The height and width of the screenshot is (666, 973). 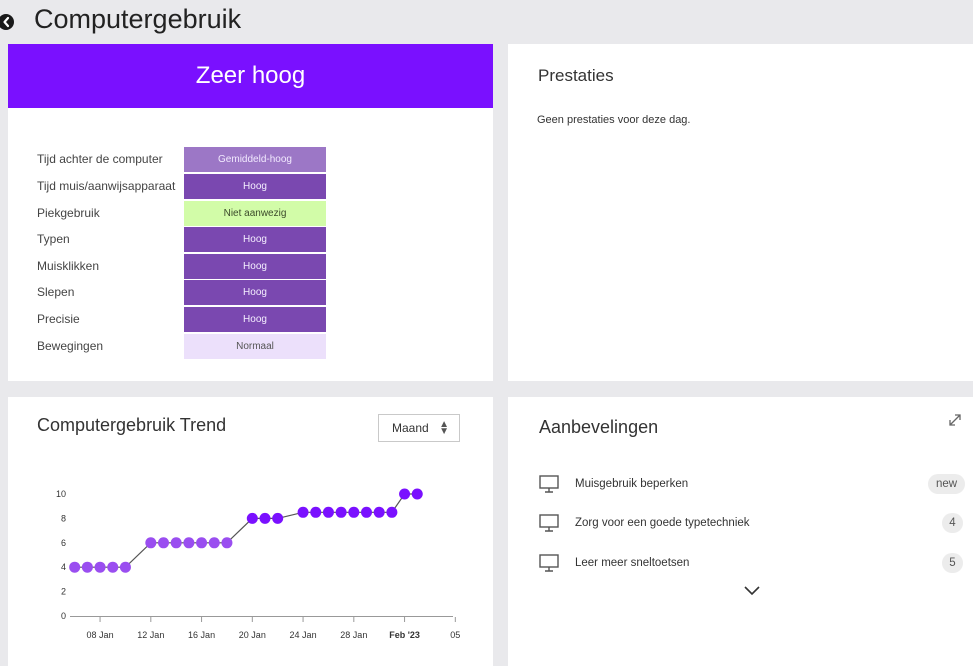 What do you see at coordinates (68, 213) in the screenshot?
I see `metric-label: Piekgebruik` at bounding box center [68, 213].